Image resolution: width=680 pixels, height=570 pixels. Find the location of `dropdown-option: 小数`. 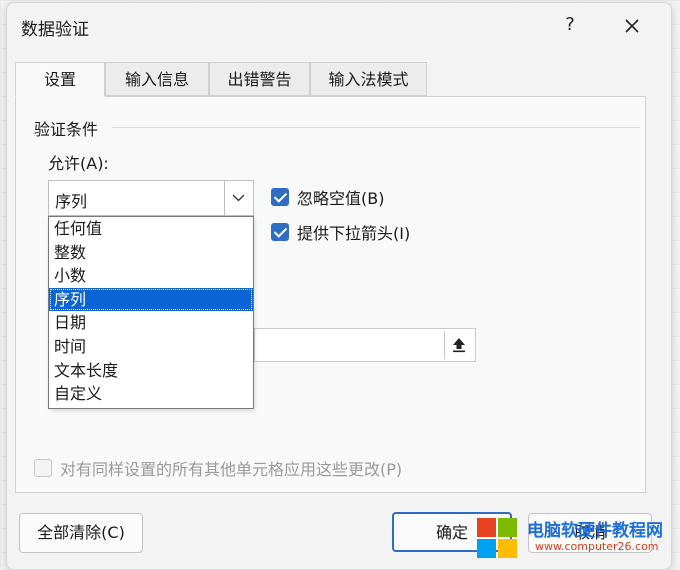

dropdown-option: 小数 is located at coordinates (151, 276).